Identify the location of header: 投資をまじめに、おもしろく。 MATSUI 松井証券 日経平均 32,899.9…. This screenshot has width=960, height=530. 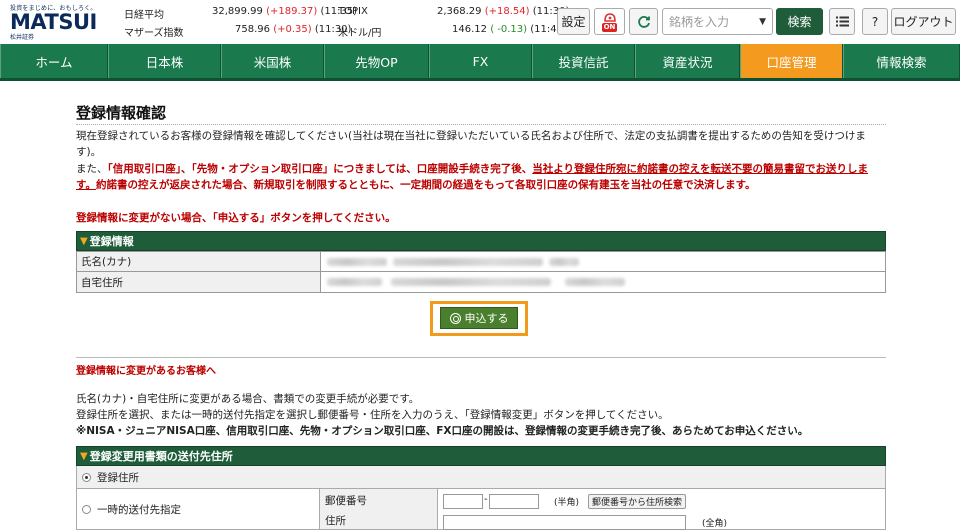
(480, 22).